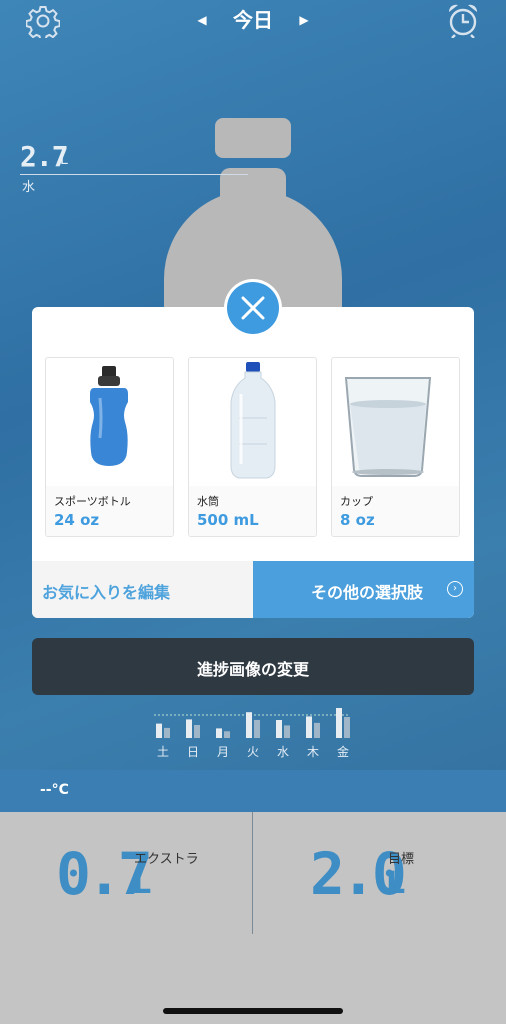  What do you see at coordinates (223, 752) in the screenshot?
I see `week-day-label: 月` at bounding box center [223, 752].